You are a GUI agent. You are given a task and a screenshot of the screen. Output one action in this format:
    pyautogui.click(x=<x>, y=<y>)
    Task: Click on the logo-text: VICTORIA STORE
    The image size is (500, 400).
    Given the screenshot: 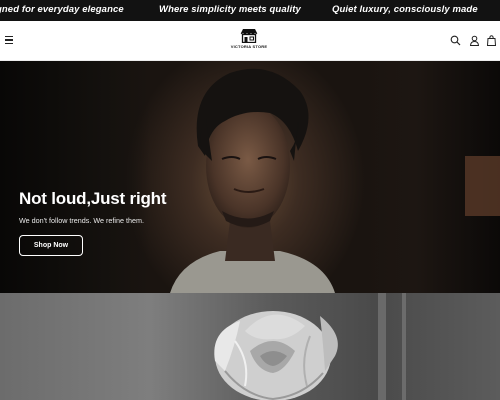 What is the action you would take?
    pyautogui.click(x=249, y=46)
    